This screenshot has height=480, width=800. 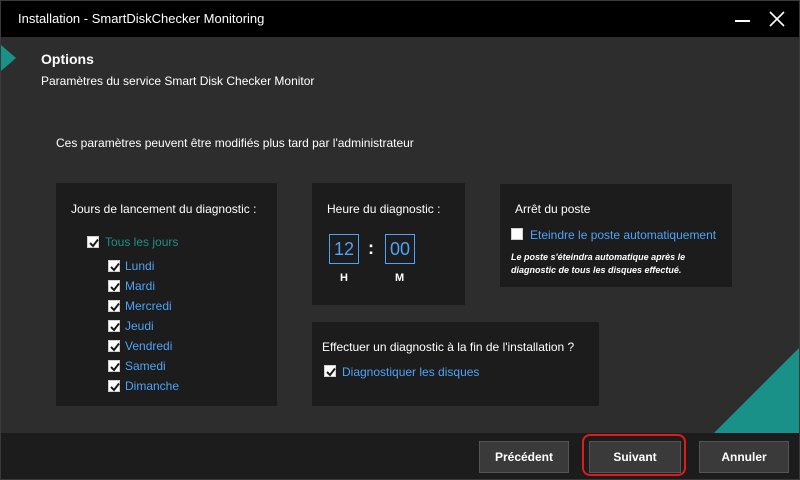 I want to click on day-checkbox-mercredi, so click(x=114, y=306).